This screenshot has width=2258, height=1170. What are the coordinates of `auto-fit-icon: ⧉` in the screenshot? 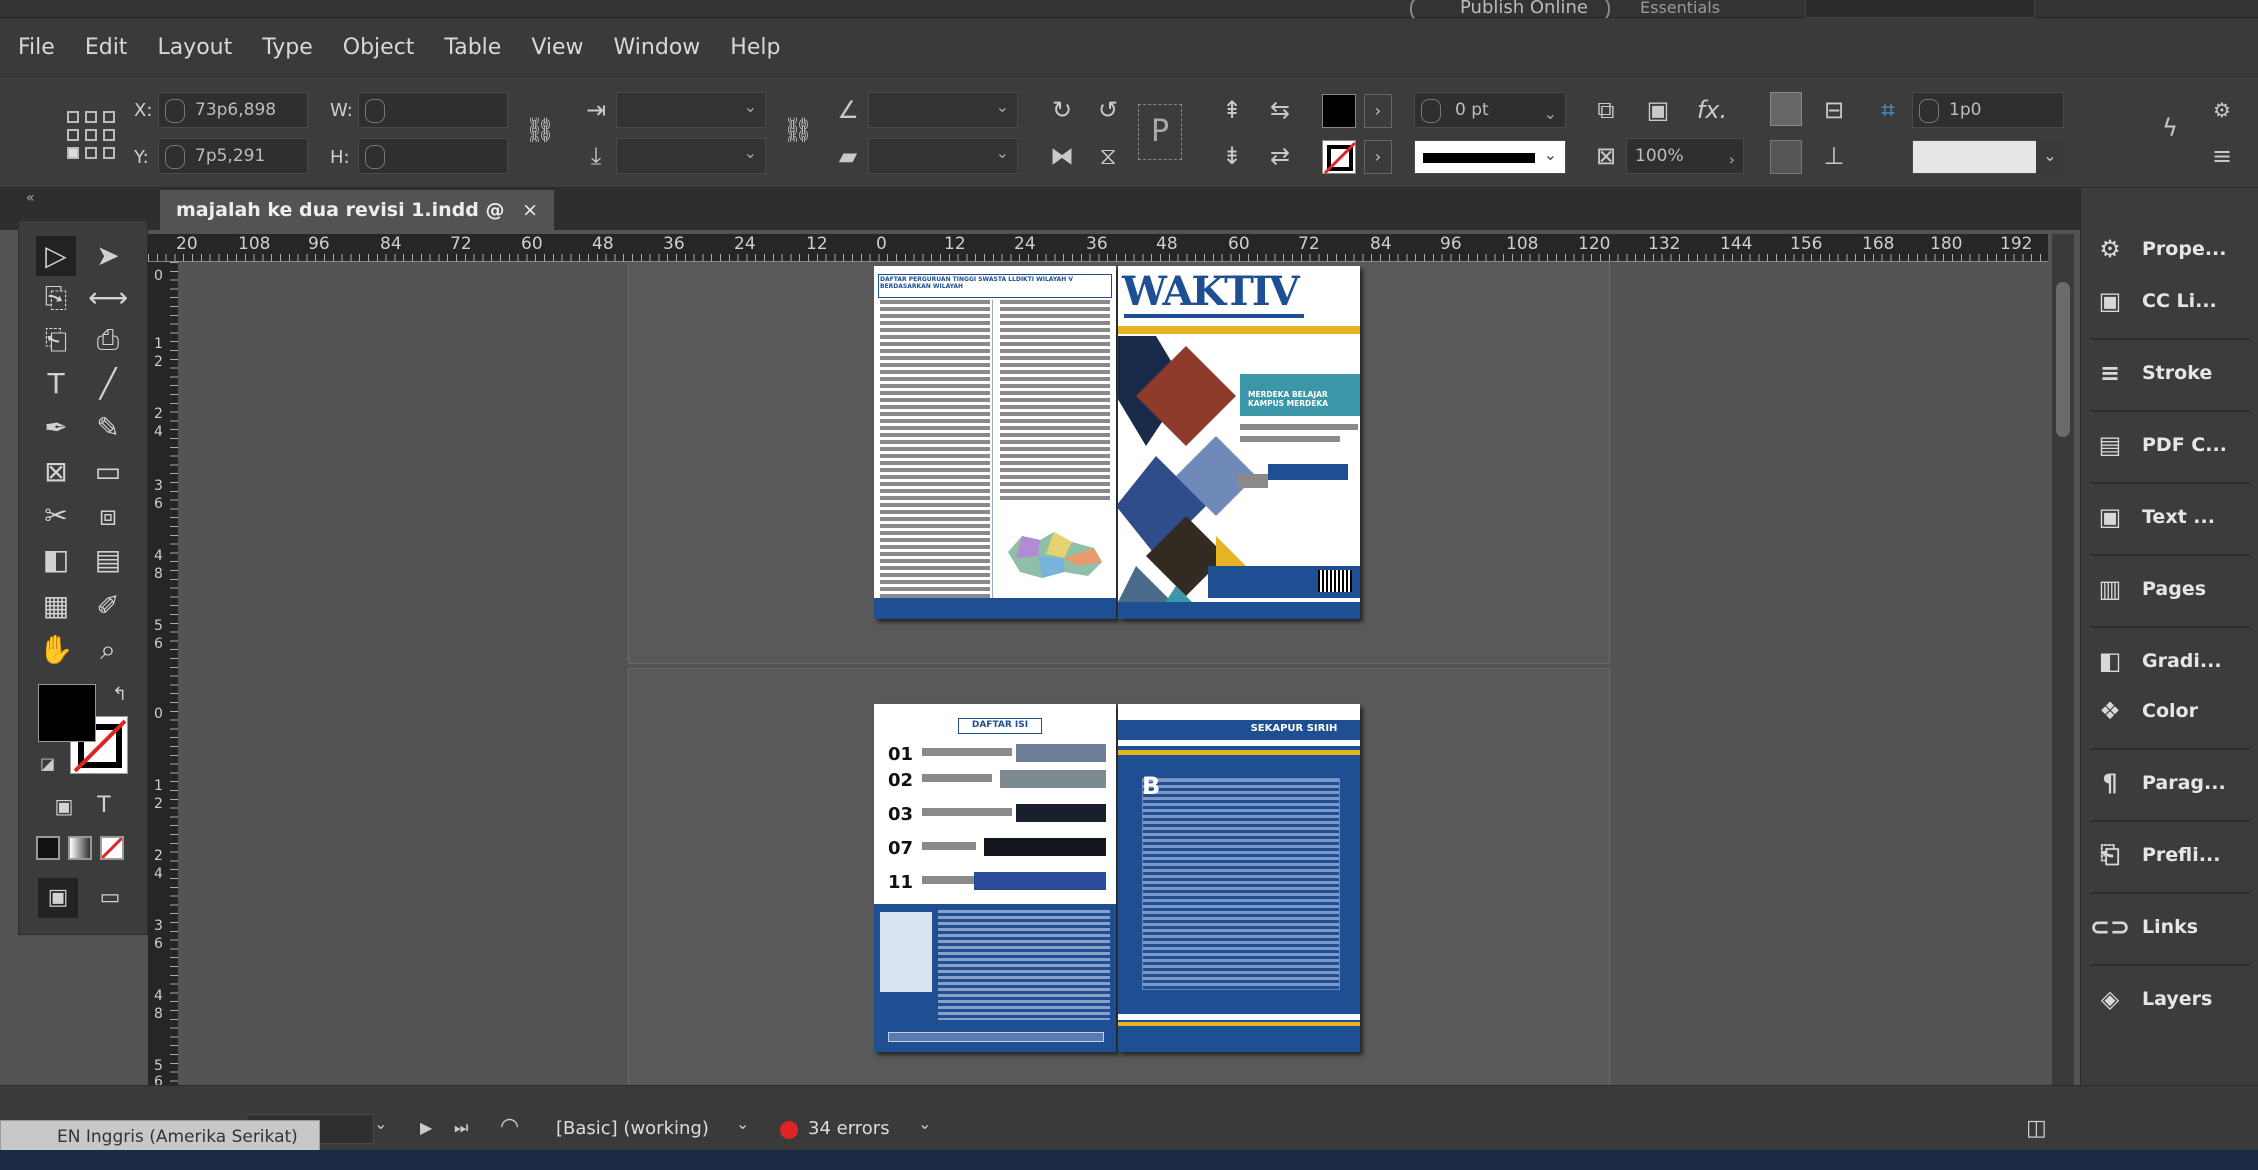 It's located at (1606, 110).